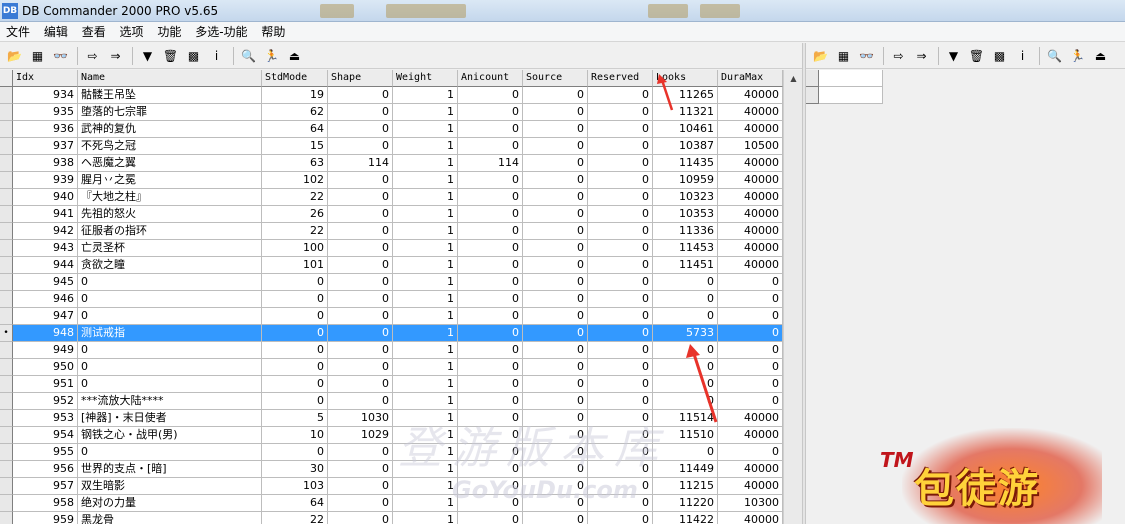 The height and width of the screenshot is (524, 1125). Describe the element at coordinates (132, 32) in the screenshot. I see `menu-options: 选项` at that location.